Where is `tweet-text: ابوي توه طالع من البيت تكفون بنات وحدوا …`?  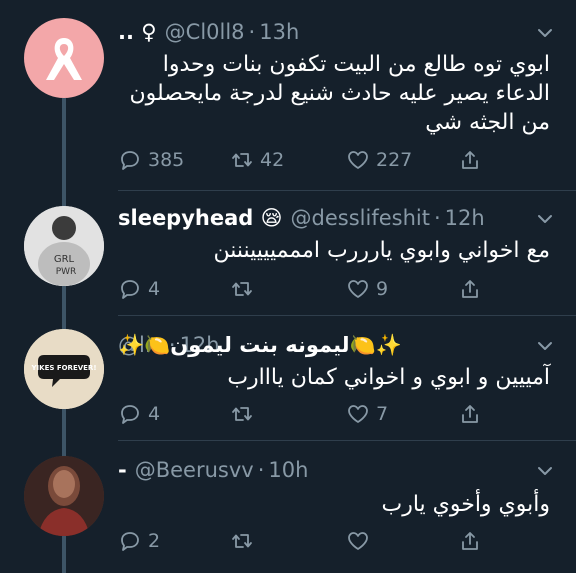
tweet-text: ابوي توه طالع من البيت تكفون بنات وحدوا … is located at coordinates (334, 93).